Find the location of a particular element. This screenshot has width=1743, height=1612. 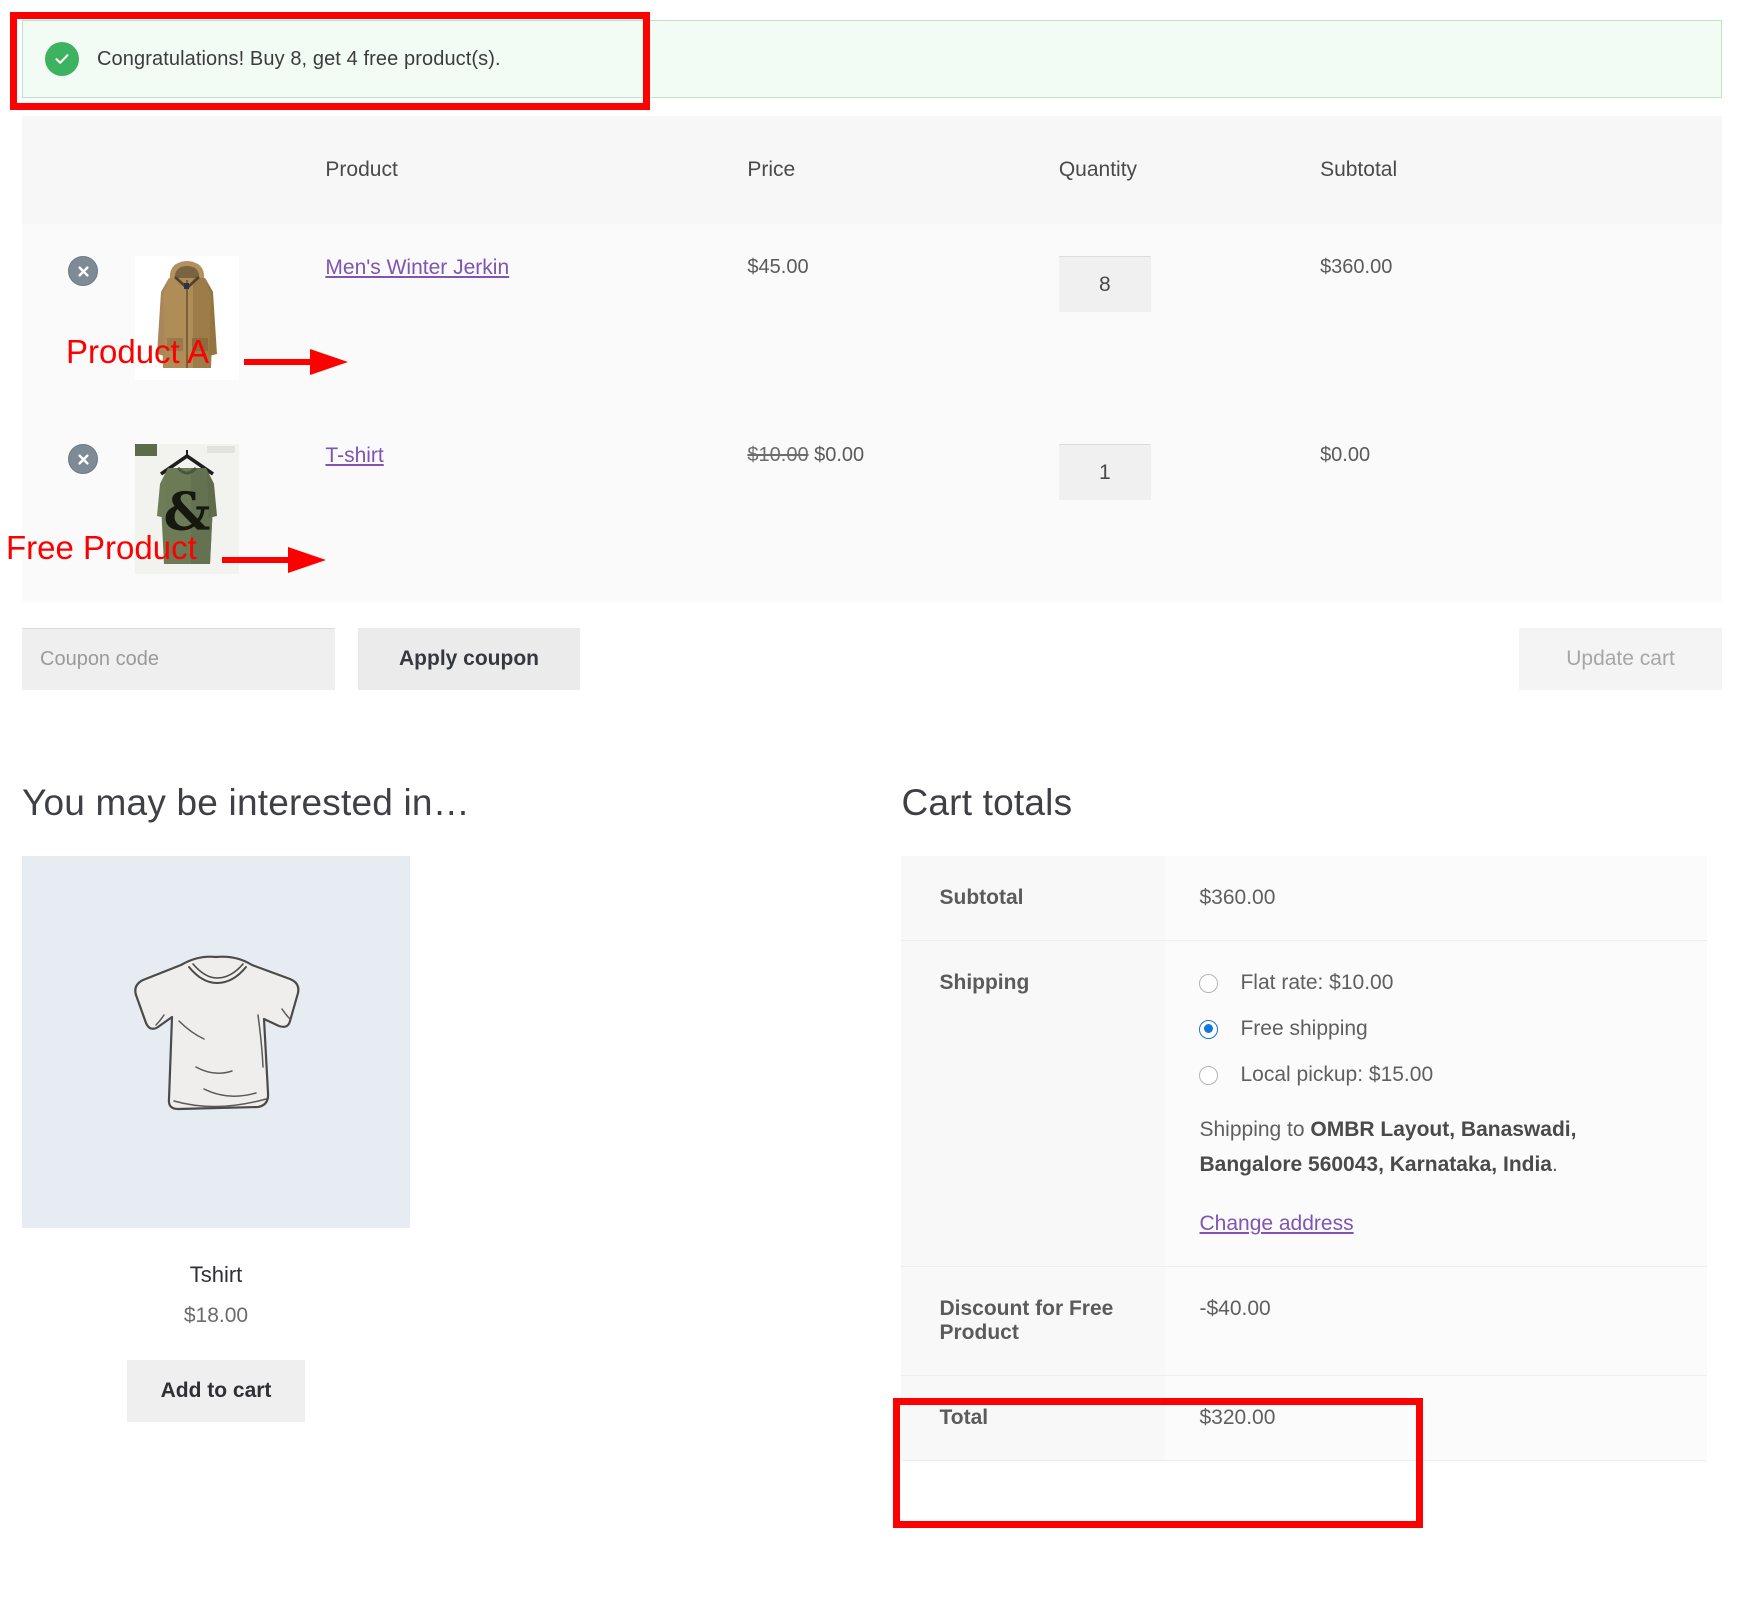

product-price-original: $10.00 is located at coordinates (778, 455).